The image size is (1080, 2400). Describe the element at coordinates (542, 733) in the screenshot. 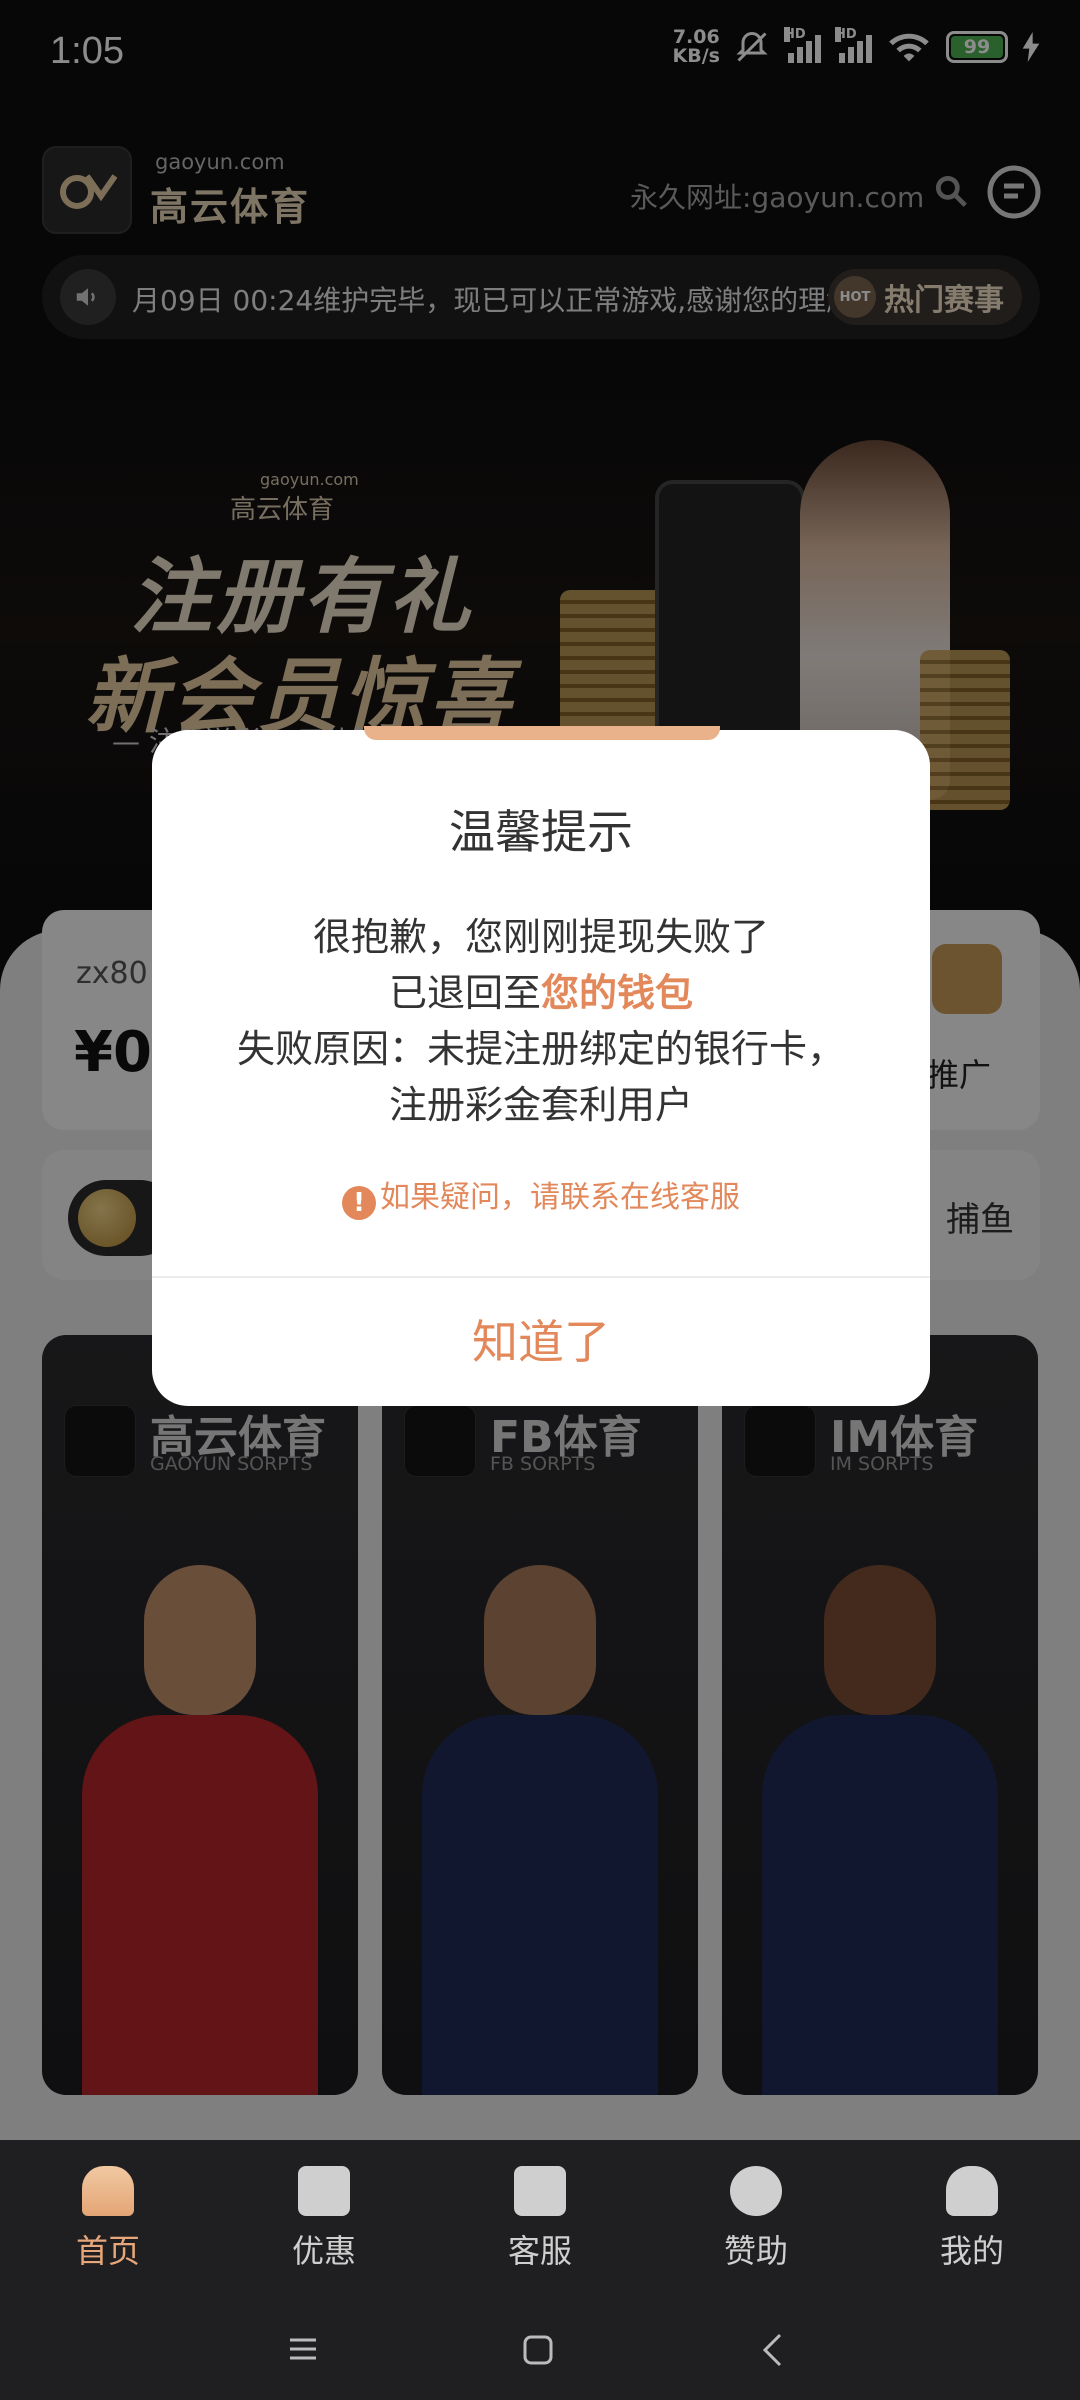

I see `dialog-accent-bar` at that location.